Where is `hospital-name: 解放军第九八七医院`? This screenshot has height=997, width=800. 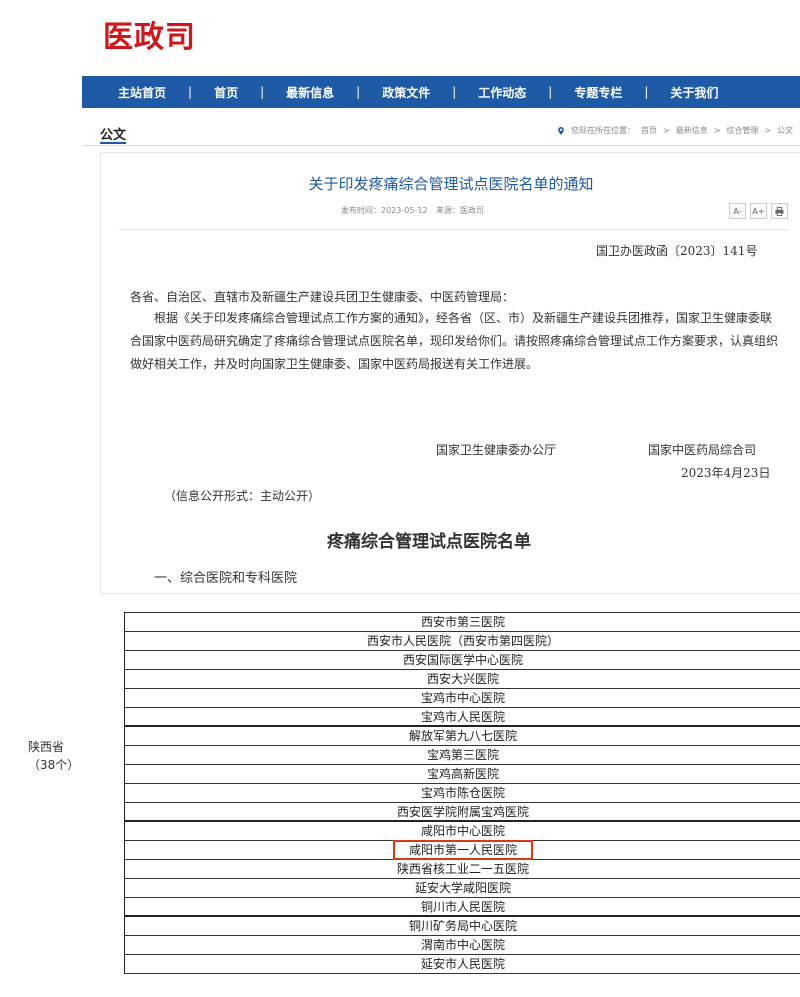 hospital-name: 解放军第九八七医院 is located at coordinates (462, 736).